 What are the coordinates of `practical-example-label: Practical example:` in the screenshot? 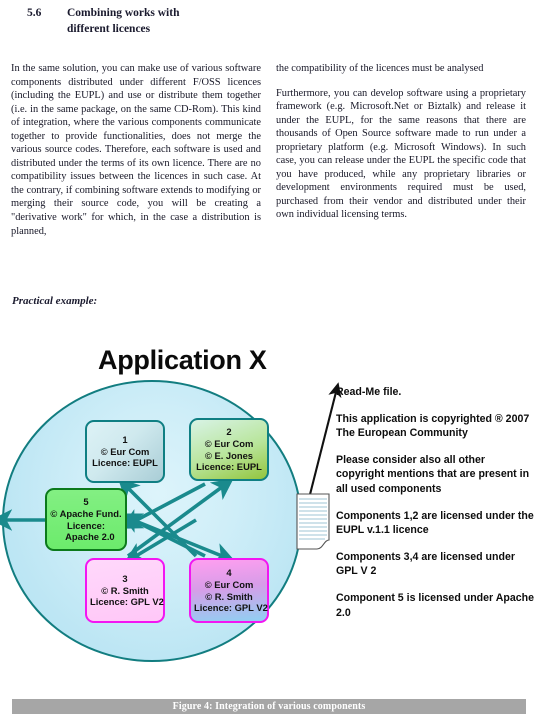 It's located at (55, 301).